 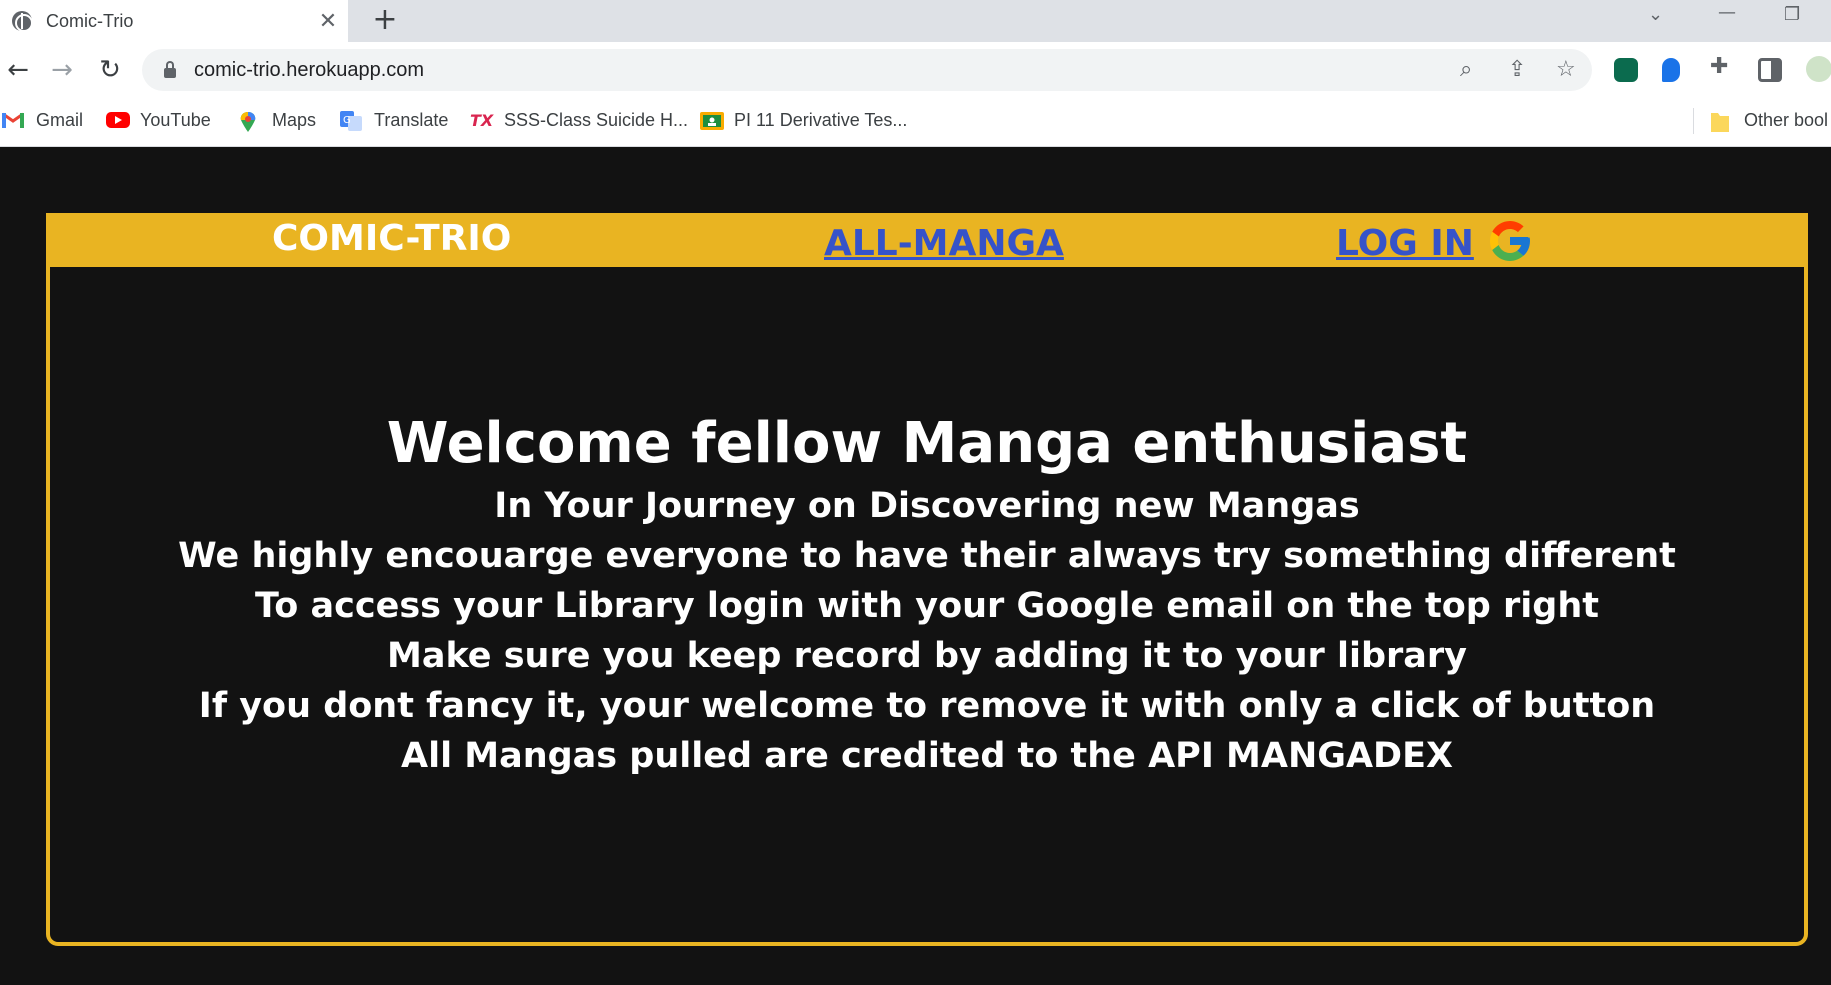 I want to click on tab-title: Comic-Trio, so click(x=90, y=20).